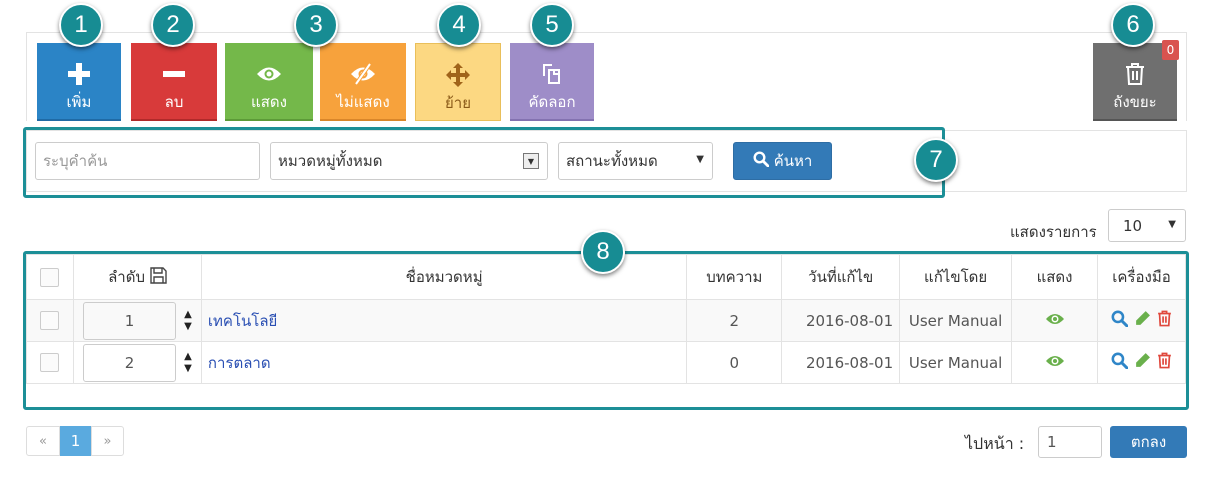 The height and width of the screenshot is (485, 1213). I want to click on articles-count: 0, so click(734, 362).